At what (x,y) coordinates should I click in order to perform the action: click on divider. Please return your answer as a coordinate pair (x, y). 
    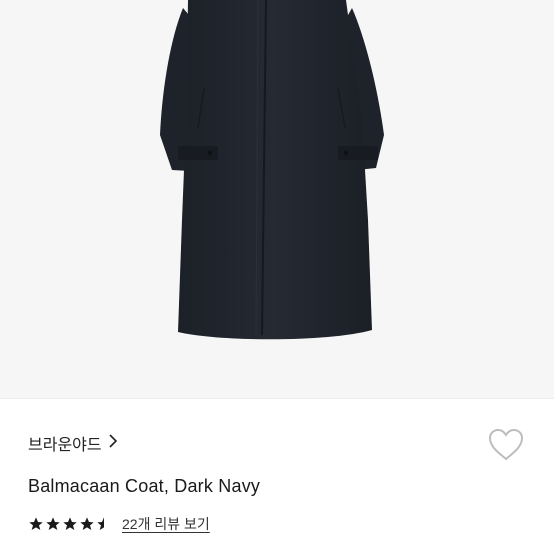
    Looking at the image, I should click on (277, 398).